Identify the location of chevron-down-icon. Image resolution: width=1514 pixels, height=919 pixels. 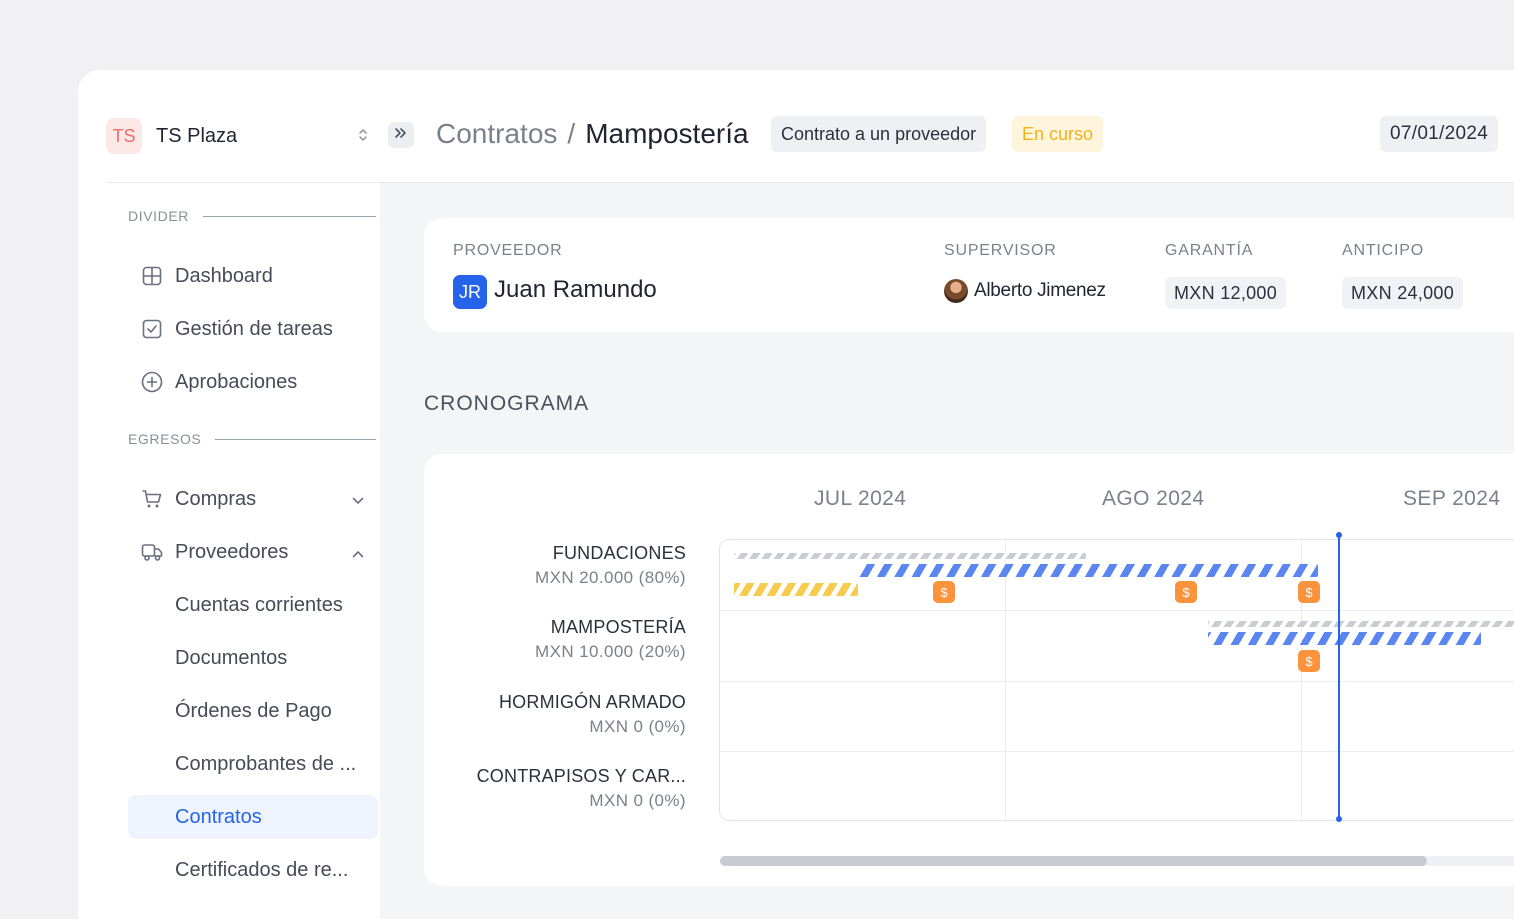
(358, 499).